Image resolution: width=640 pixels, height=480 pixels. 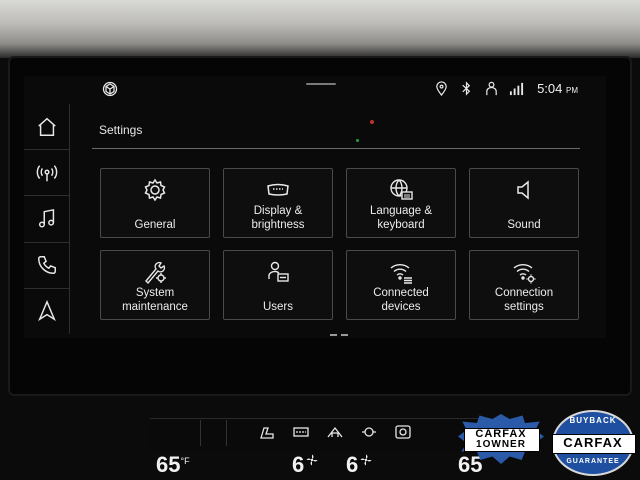 I want to click on clock-time: 5:04, so click(x=550, y=88).